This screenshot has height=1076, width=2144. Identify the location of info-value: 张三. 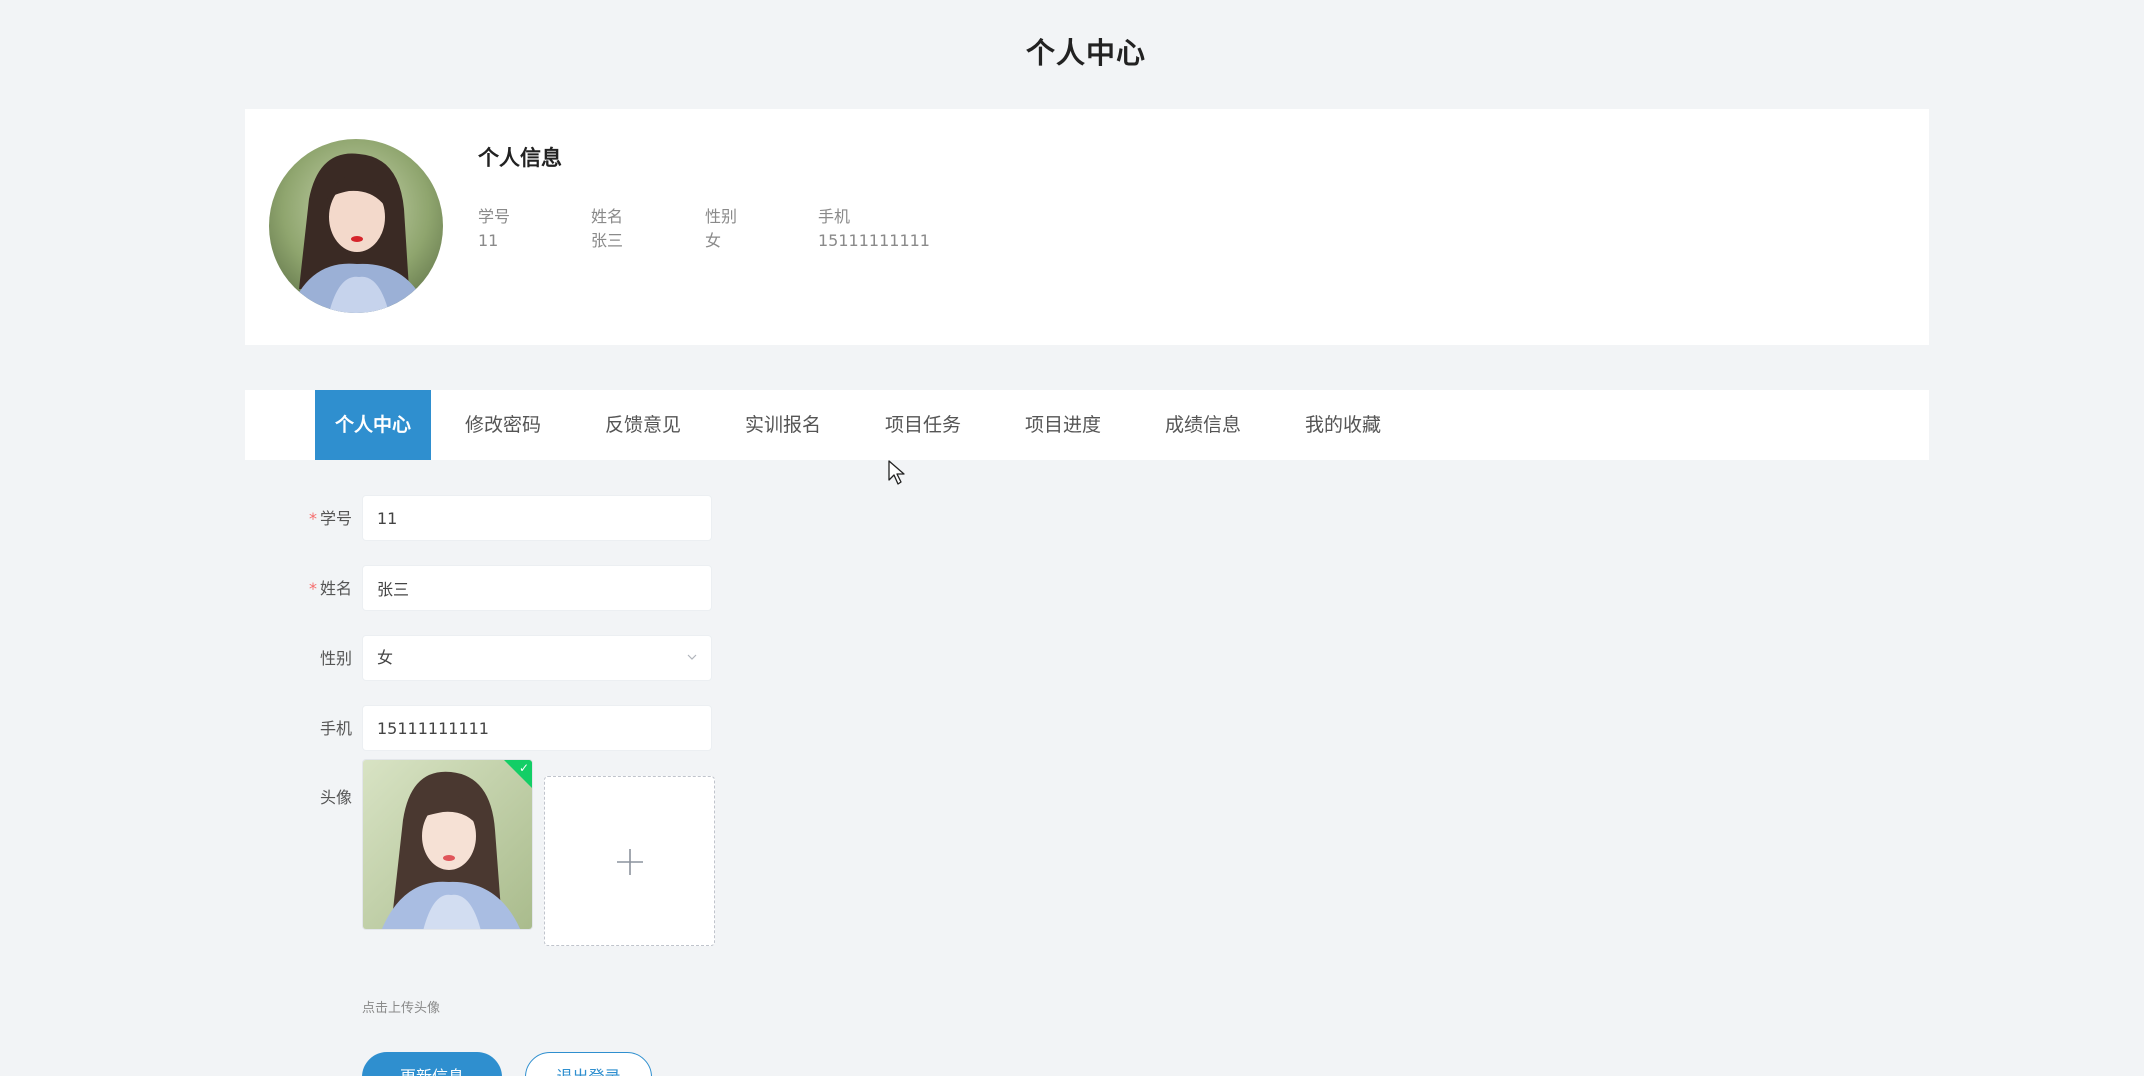
(607, 240).